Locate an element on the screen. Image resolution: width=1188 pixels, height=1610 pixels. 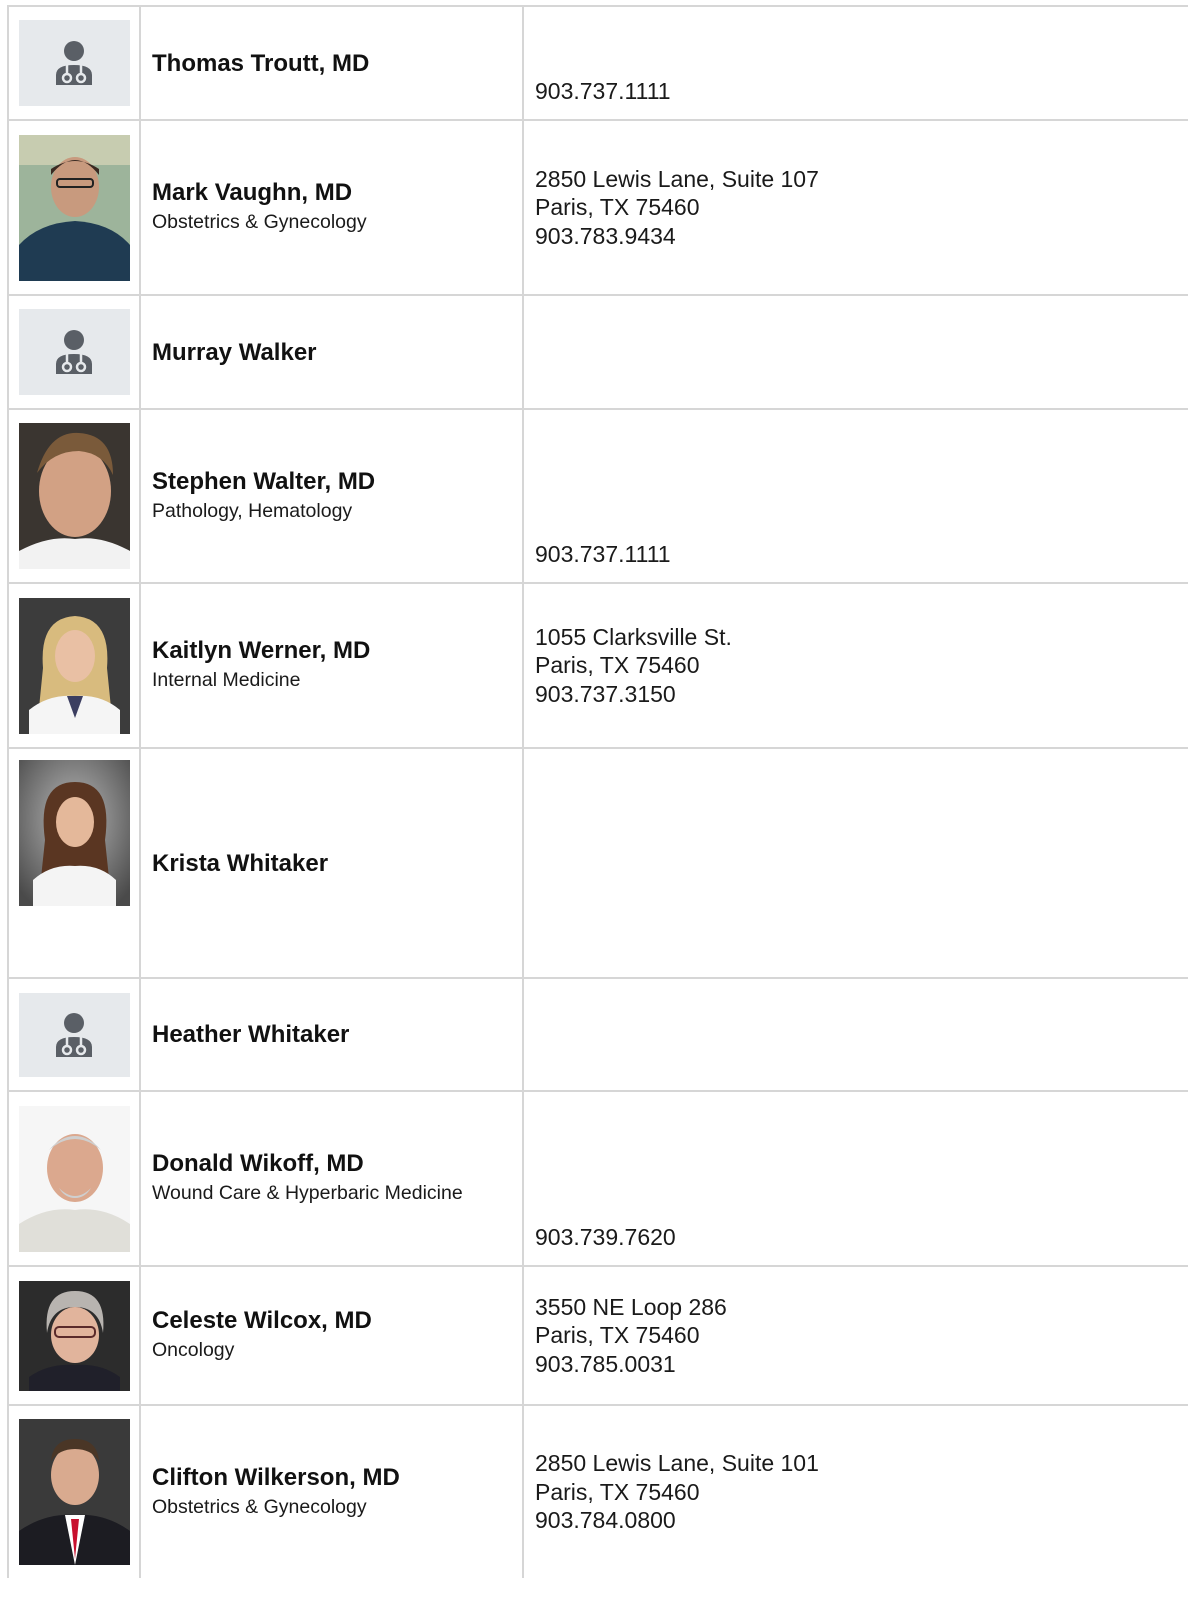
provider-name: Stephen Walter, MD is located at coordinates (337, 481).